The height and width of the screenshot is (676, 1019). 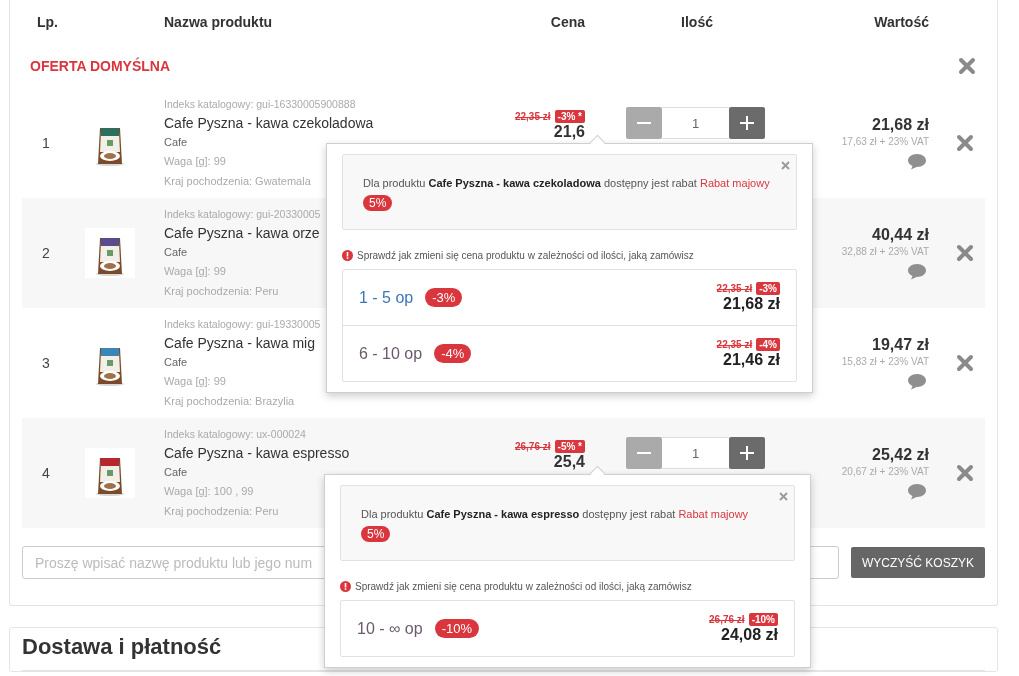 What do you see at coordinates (242, 214) in the screenshot?
I see `catalog-index: Indeks katalogowy: gui-20330005` at bounding box center [242, 214].